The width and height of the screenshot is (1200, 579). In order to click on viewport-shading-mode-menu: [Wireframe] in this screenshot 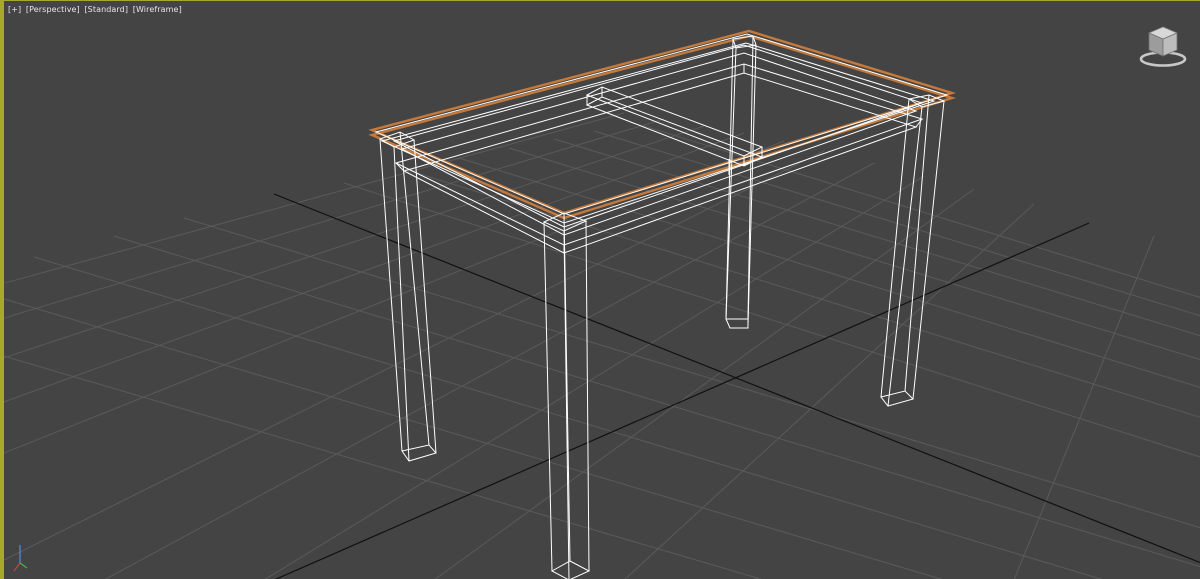, I will do `click(157, 9)`.